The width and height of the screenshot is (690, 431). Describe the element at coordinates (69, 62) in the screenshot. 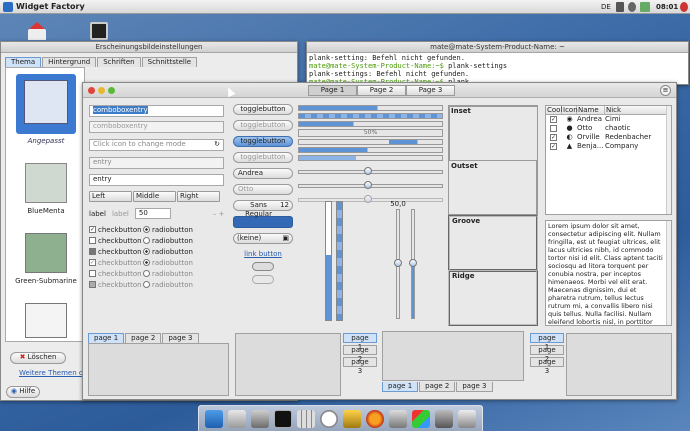

I see `tab-hintergrund: Hintergrund` at that location.